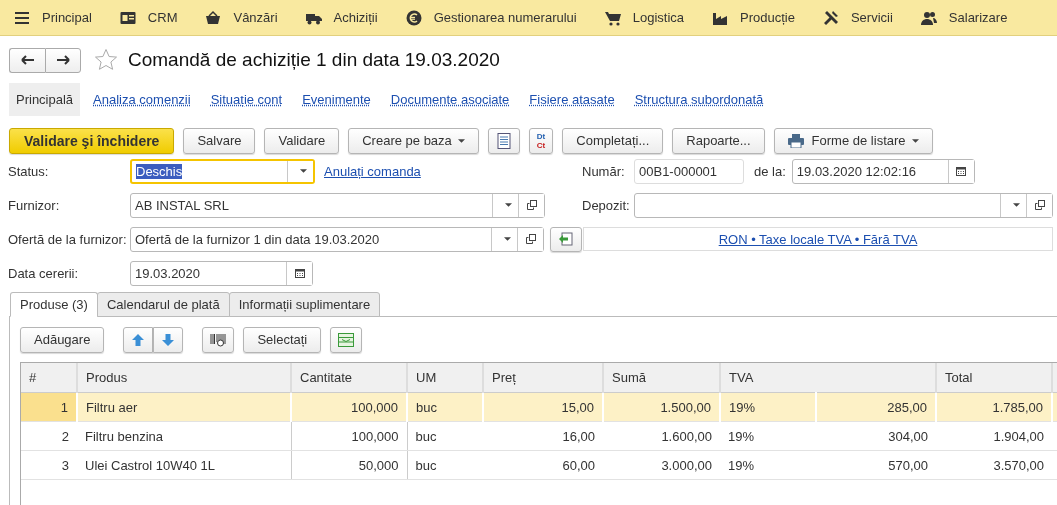 This screenshot has width=1057, height=505. I want to click on total-cell: 1.785,00, so click(994, 407).